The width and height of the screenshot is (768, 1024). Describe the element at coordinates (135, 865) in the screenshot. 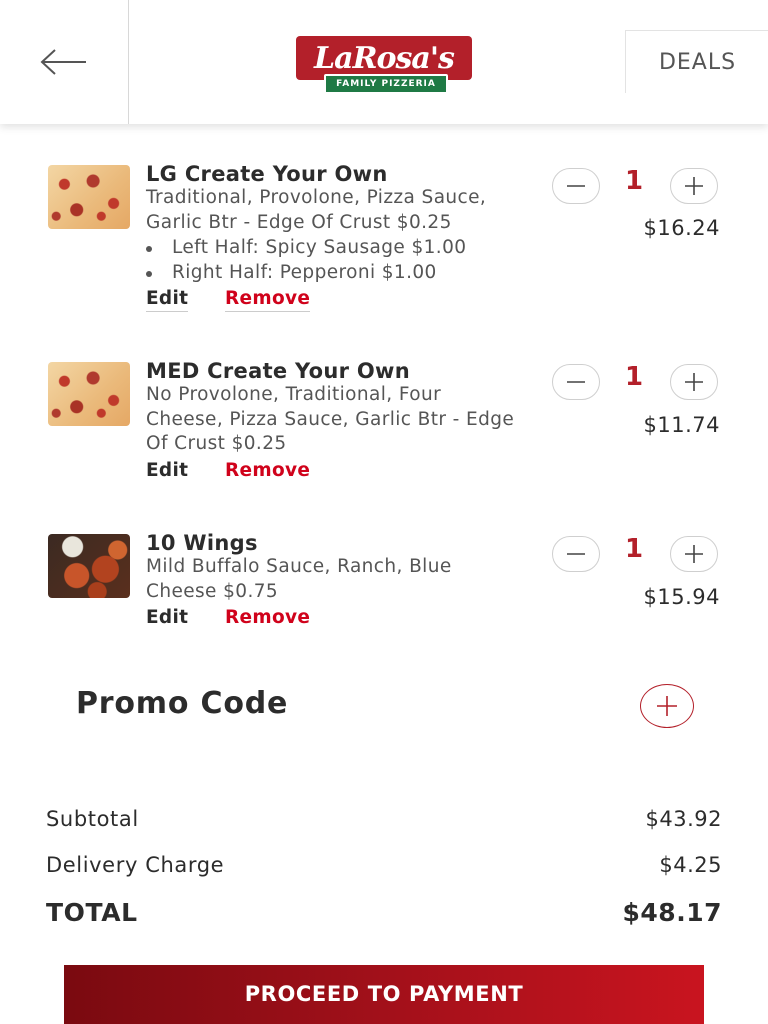

I see `delivery-charge-label: Delivery Charge` at that location.